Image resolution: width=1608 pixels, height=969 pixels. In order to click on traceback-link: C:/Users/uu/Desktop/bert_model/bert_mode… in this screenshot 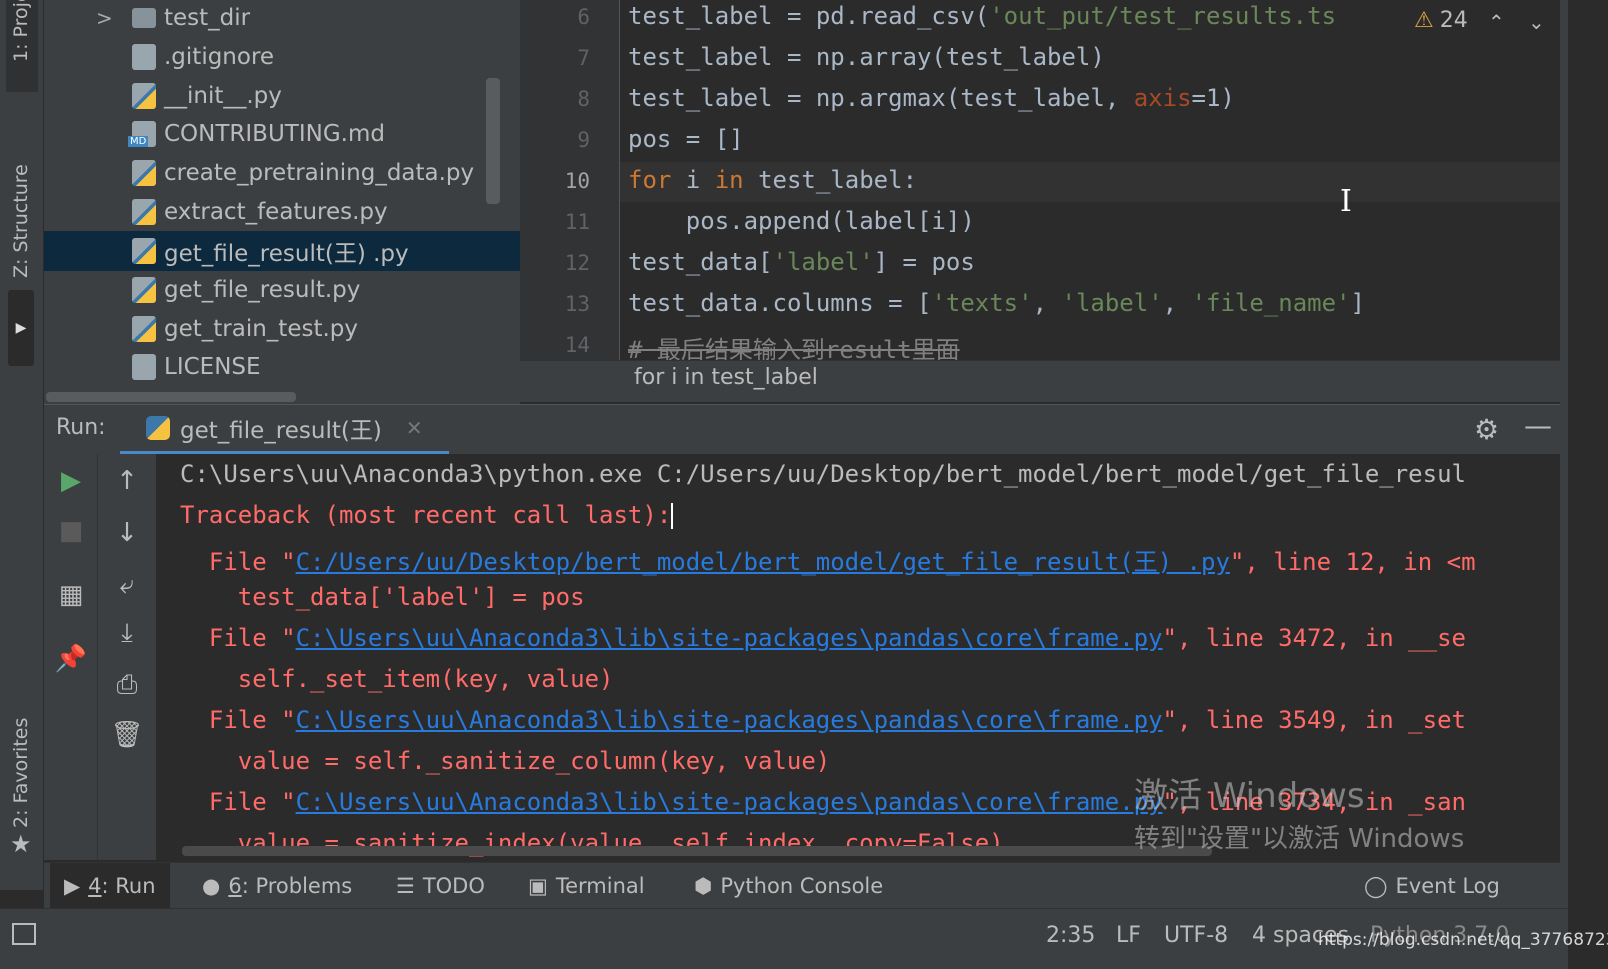, I will do `click(763, 562)`.